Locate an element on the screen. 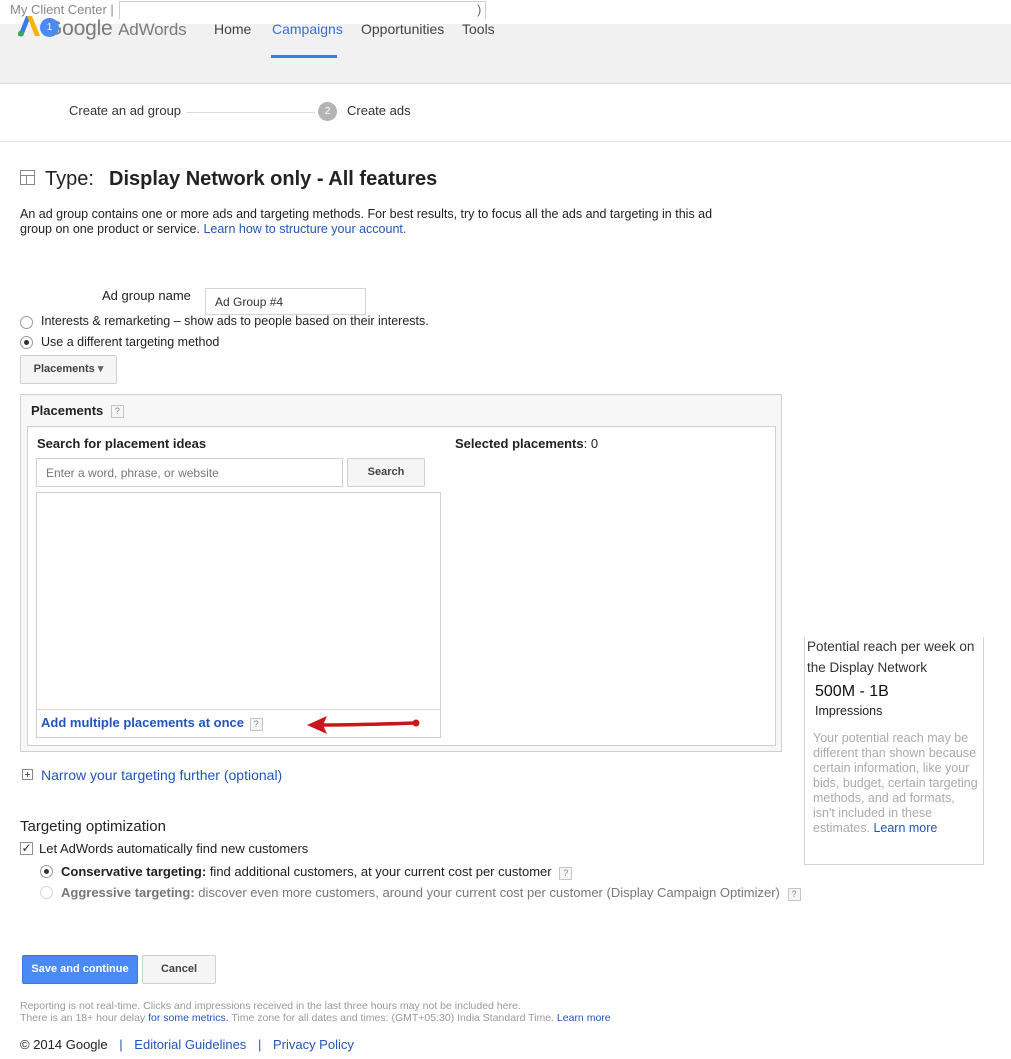  targeting-method-dropdown: Placements ▾ is located at coordinates (68, 369).